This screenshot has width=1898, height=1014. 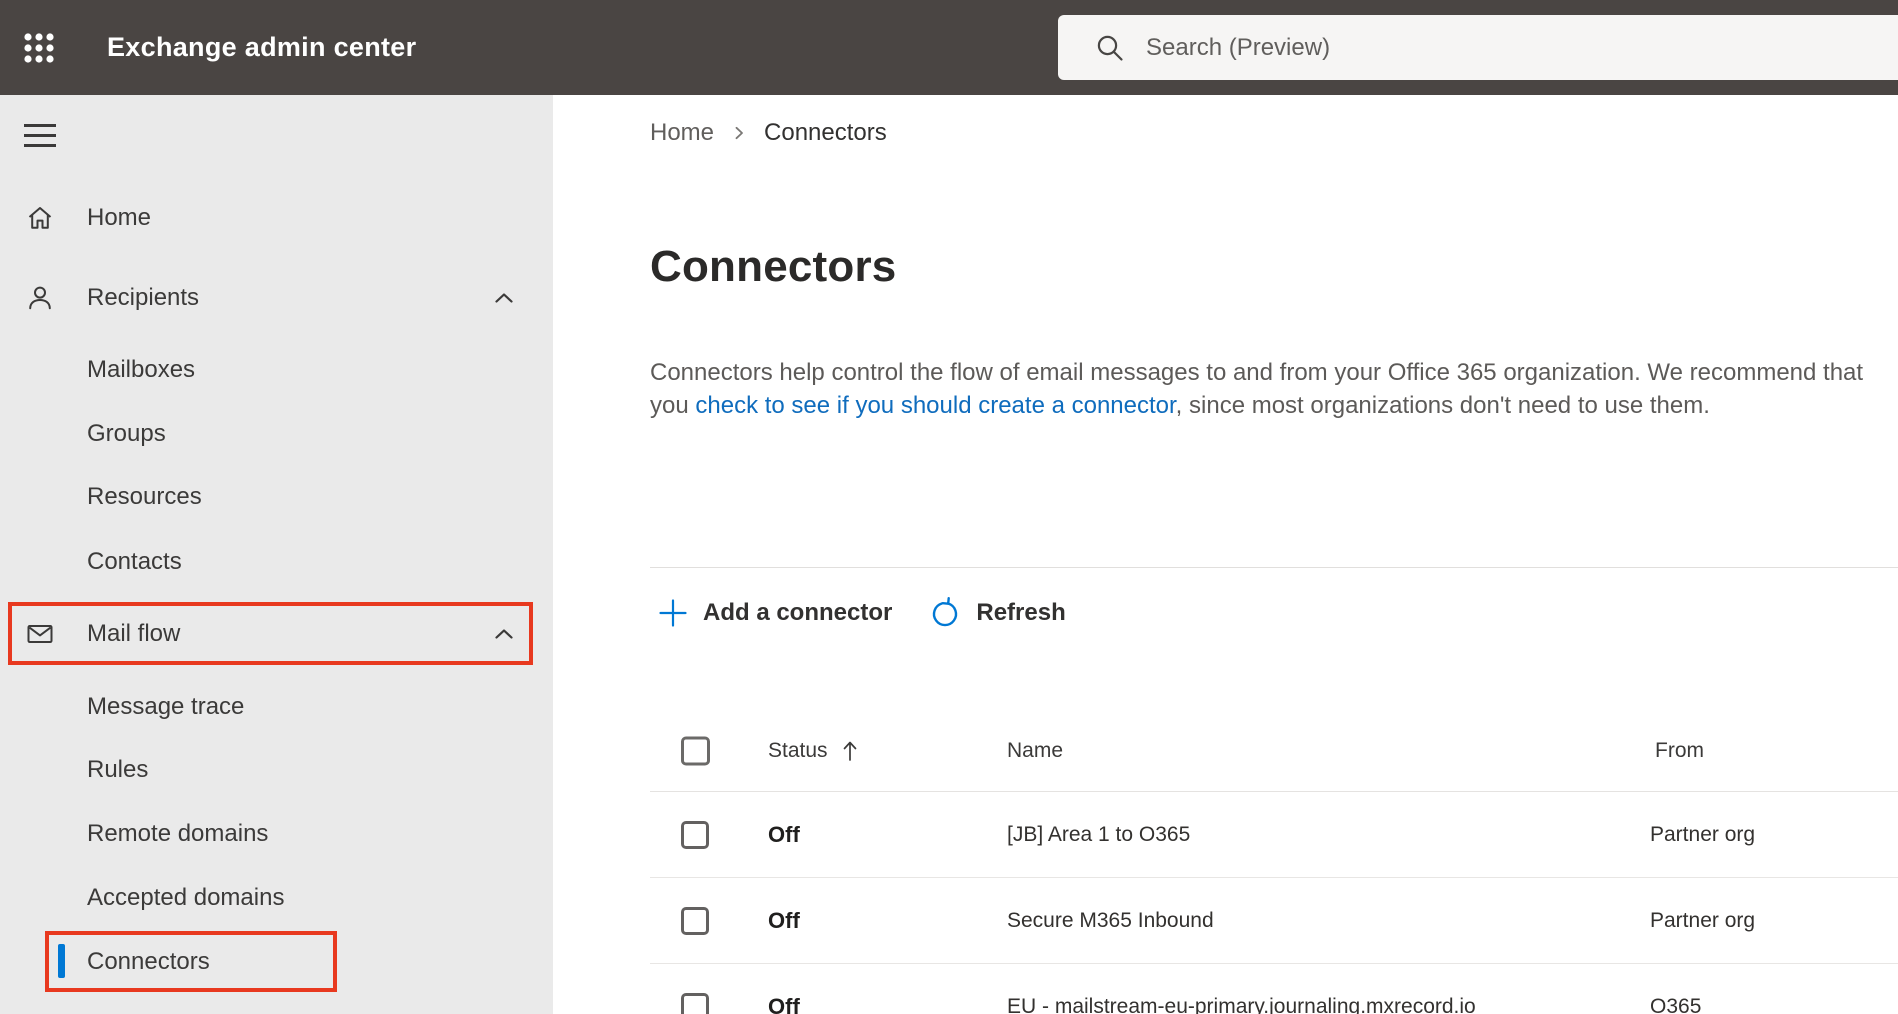 I want to click on toolbar-divider, so click(x=1274, y=567).